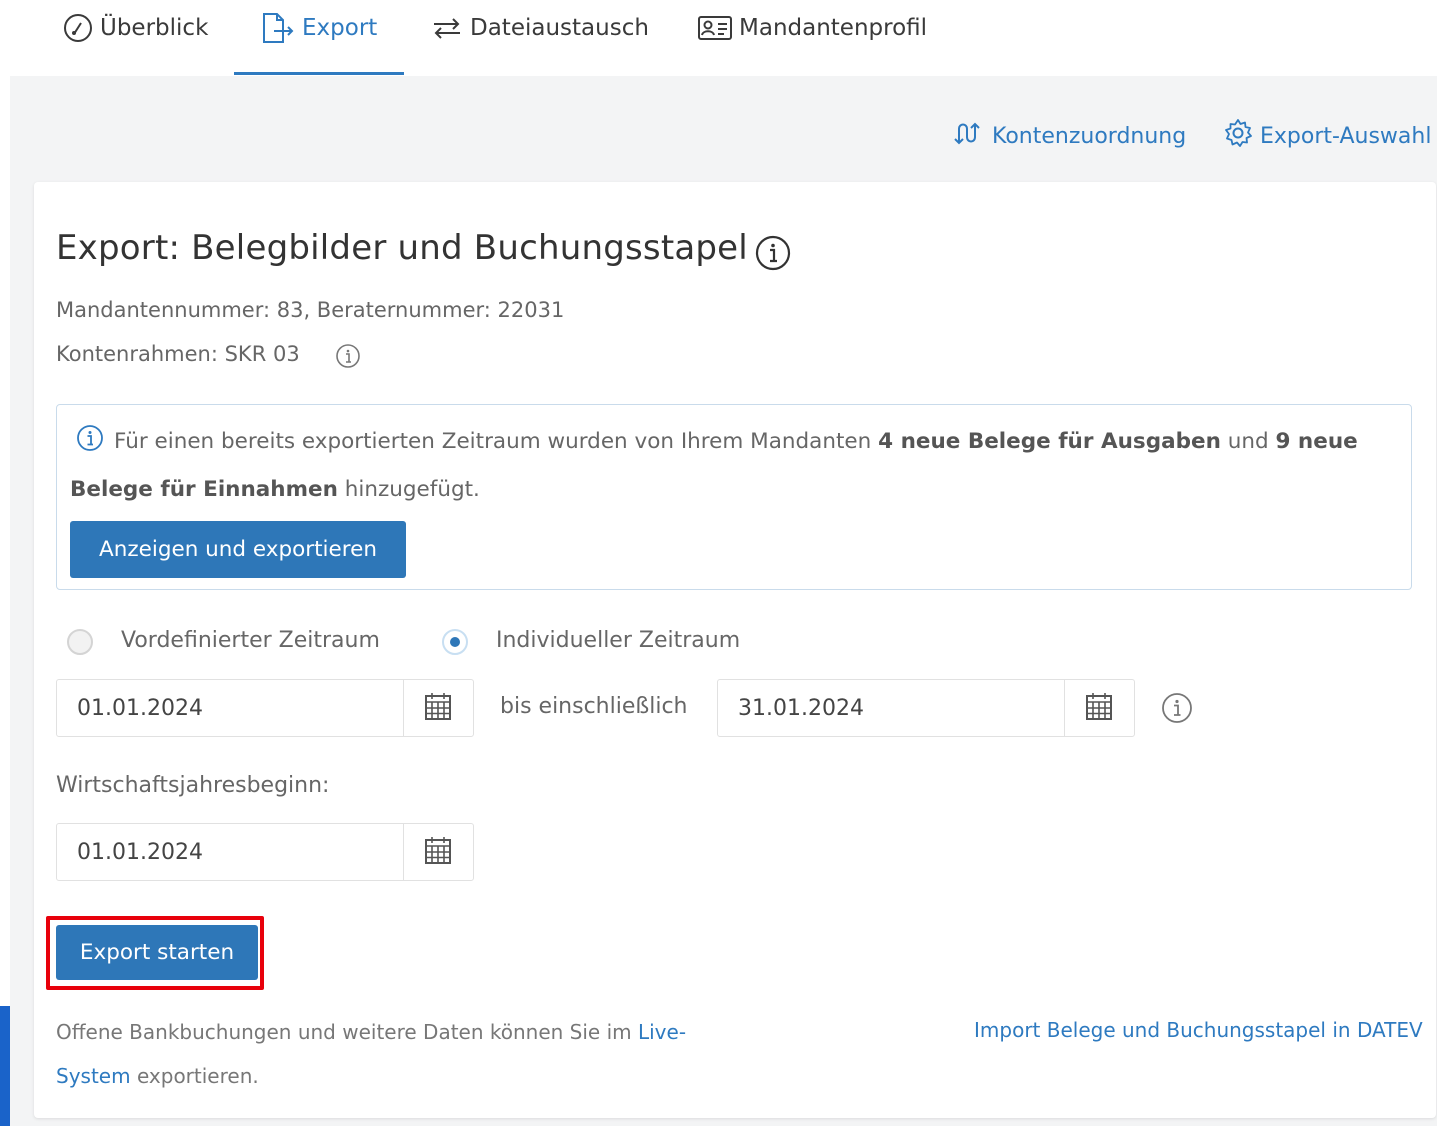 This screenshot has height=1126, width=1437. I want to click on tab-label: Mandantenprofil, so click(833, 28).